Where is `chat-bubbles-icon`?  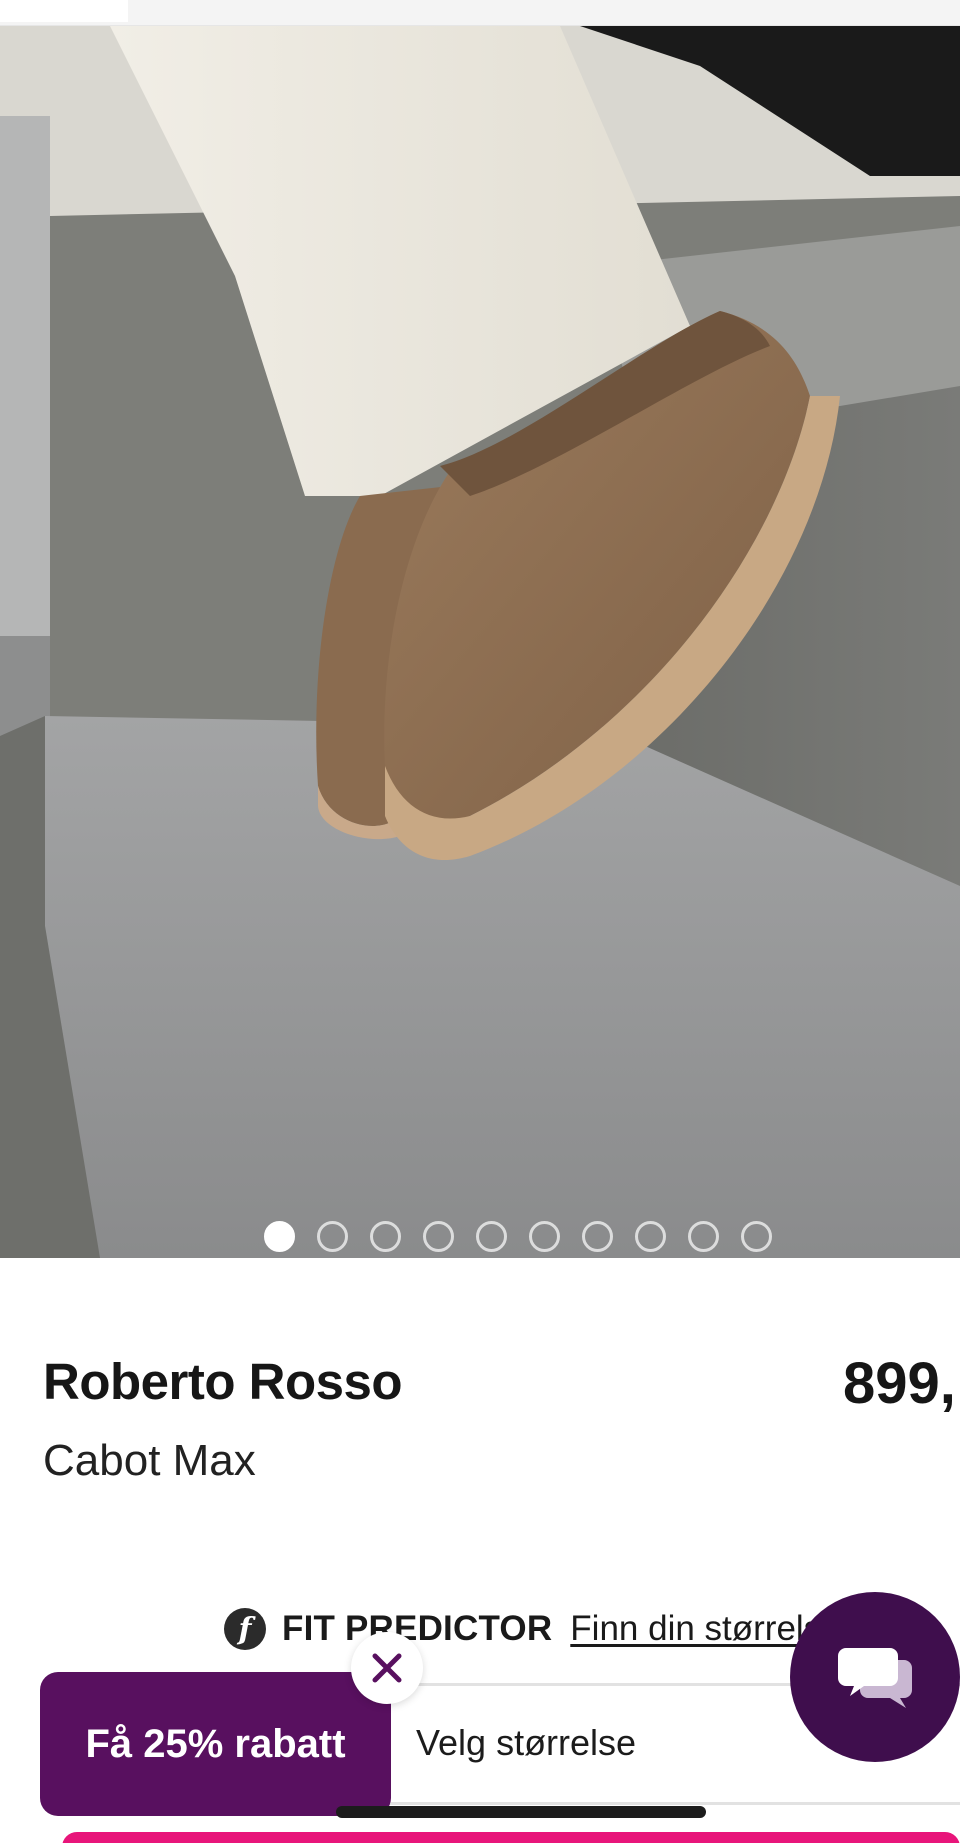
chat-bubbles-icon is located at coordinates (875, 1678).